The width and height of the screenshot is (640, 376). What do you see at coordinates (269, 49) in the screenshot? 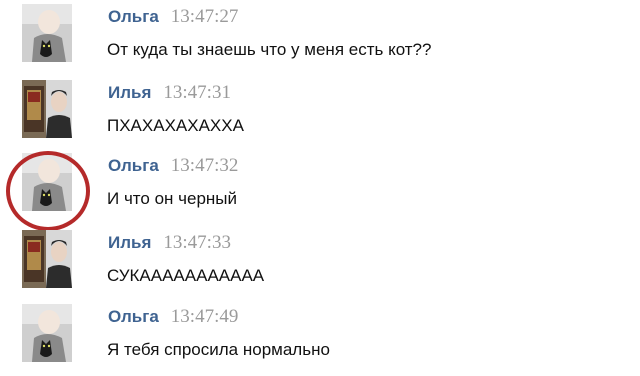
I see `message-text: От куда ты знаешь что у меня есть кот??` at bounding box center [269, 49].